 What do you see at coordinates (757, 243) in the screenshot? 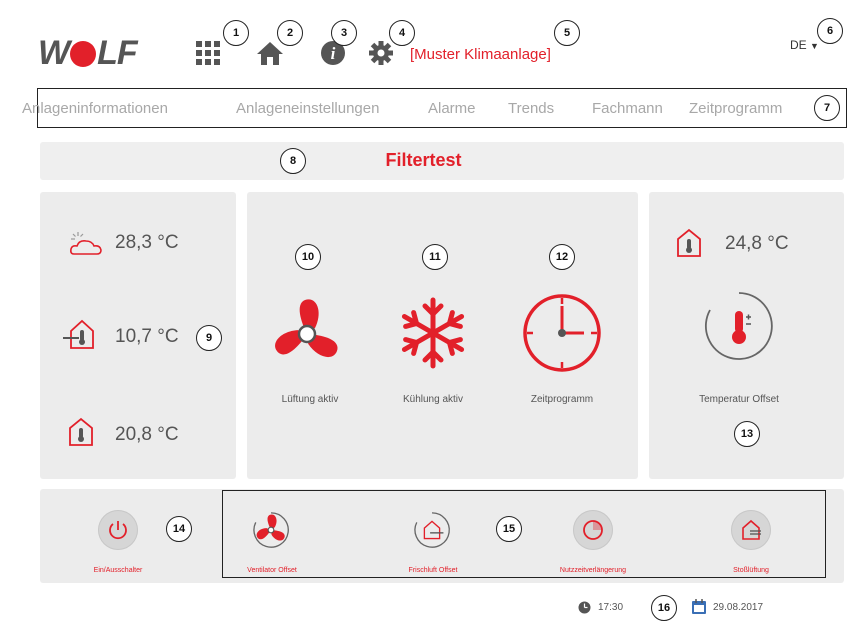
I see `room-temperature-right: 24,8 °C` at bounding box center [757, 243].